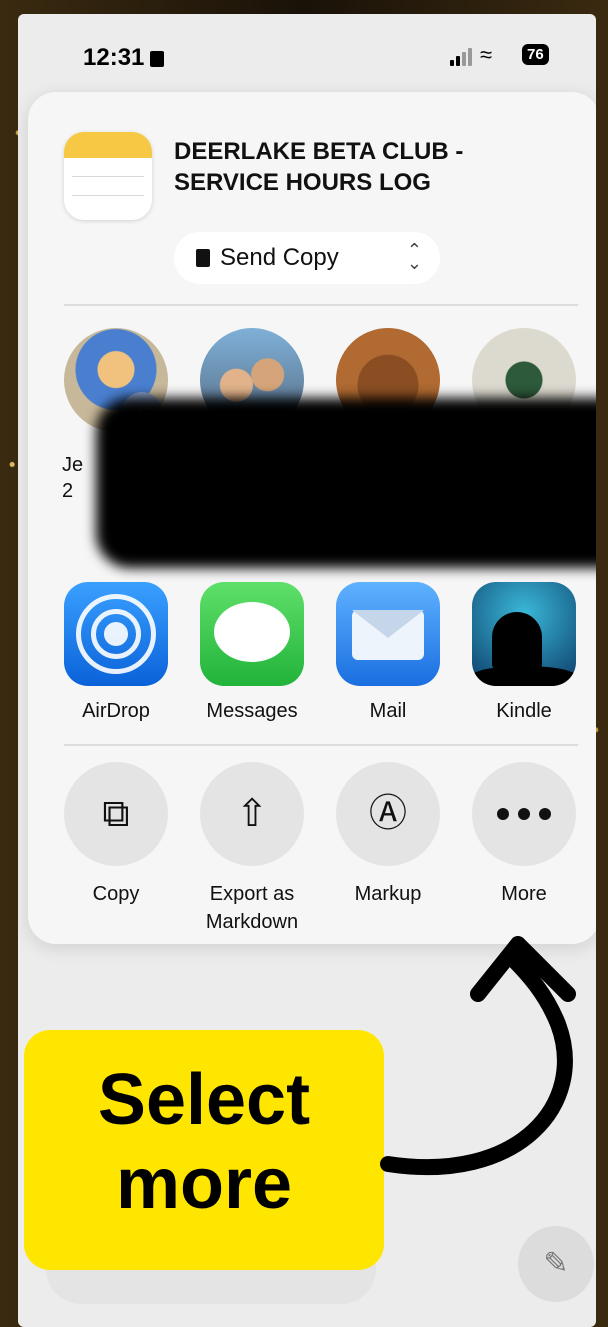  I want to click on airdrop-button: AirDrop, so click(116, 652).